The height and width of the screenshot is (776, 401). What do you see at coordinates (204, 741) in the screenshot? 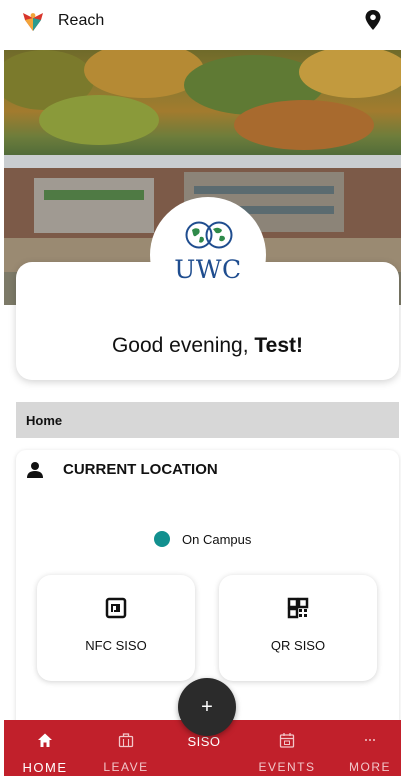
I see `nav-siso-label: SISO` at bounding box center [204, 741].